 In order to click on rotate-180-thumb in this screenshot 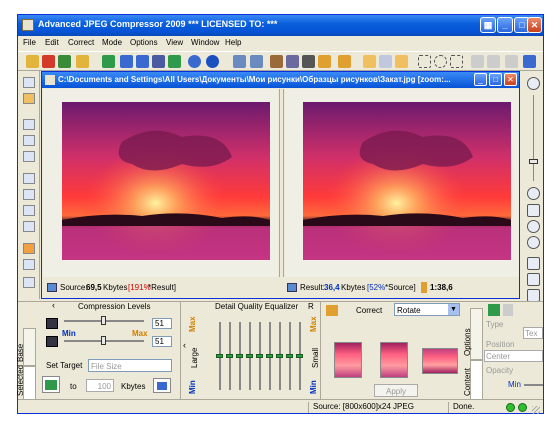, I will do `click(440, 361)`.